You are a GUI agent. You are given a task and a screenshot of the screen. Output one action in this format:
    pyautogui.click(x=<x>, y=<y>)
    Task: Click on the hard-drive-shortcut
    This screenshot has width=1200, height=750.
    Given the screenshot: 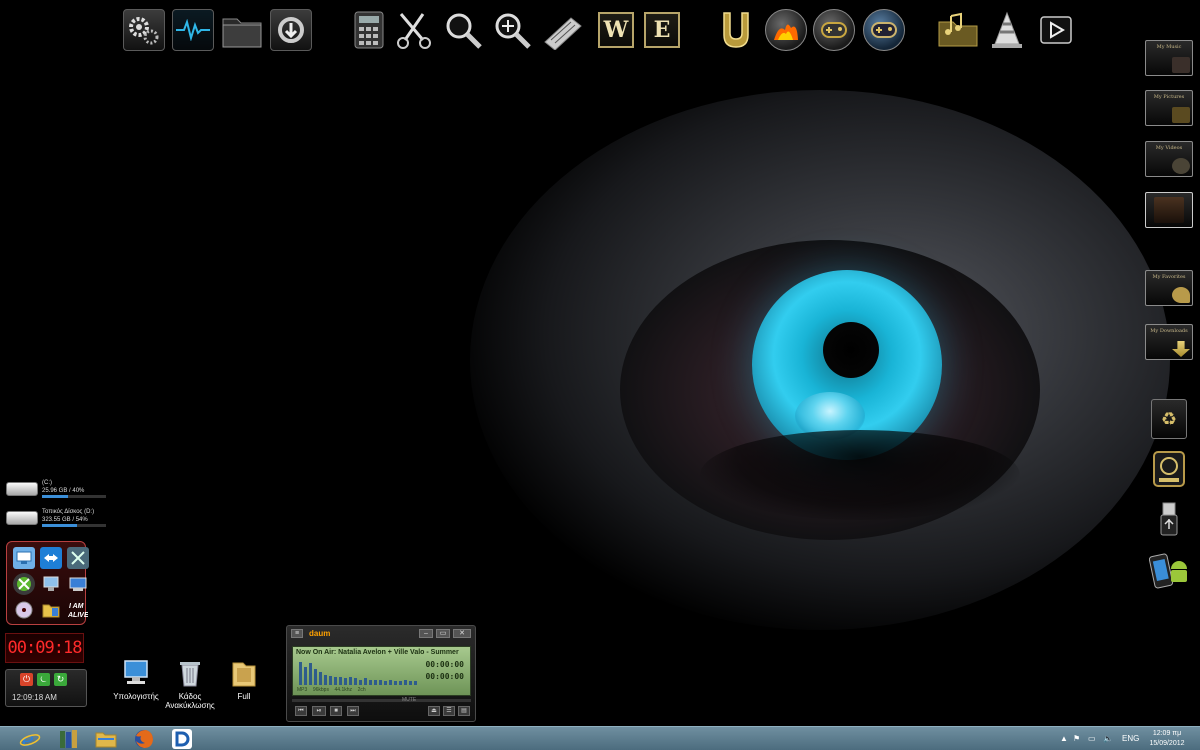 What is the action you would take?
    pyautogui.click(x=1169, y=469)
    